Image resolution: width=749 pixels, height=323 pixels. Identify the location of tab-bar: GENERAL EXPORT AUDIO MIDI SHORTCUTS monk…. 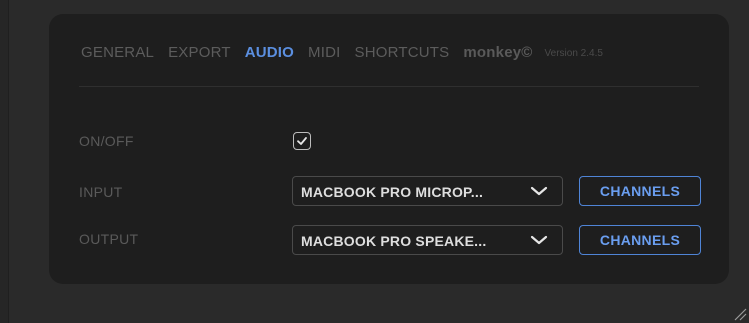
(342, 52).